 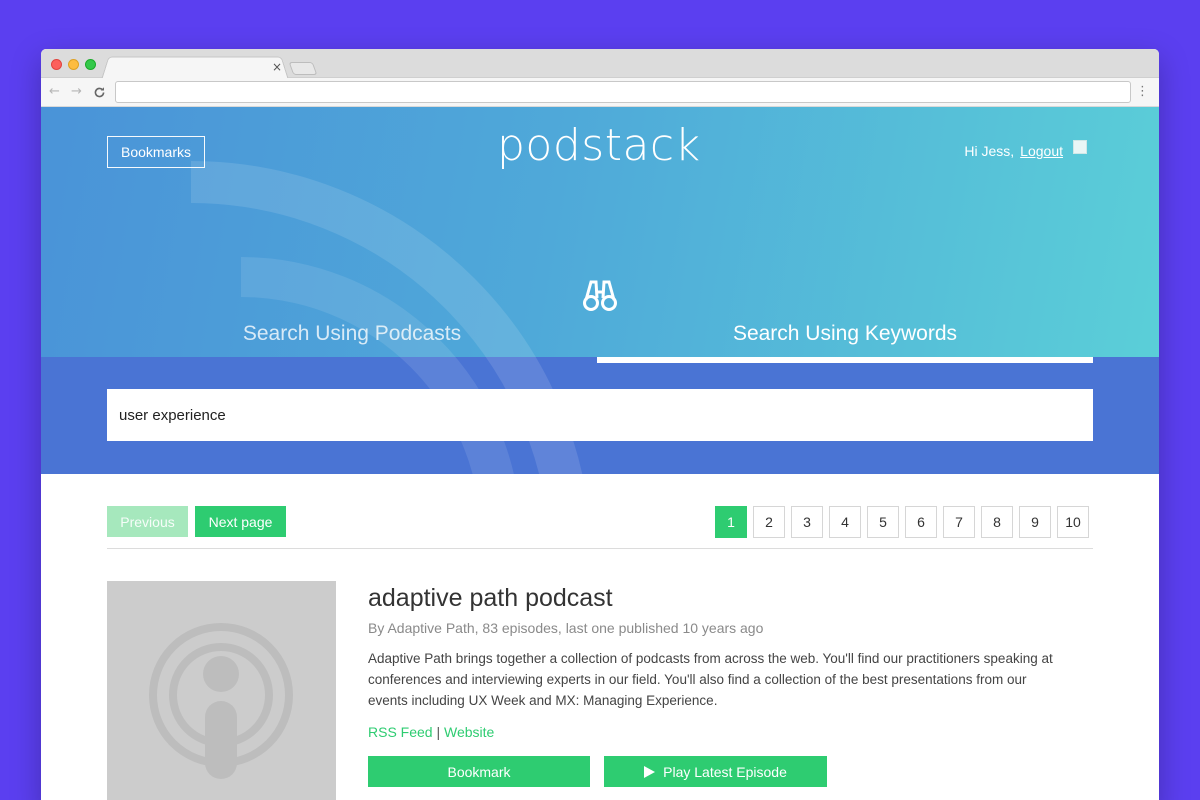 What do you see at coordinates (1035, 522) in the screenshot?
I see `page-button-9: 9` at bounding box center [1035, 522].